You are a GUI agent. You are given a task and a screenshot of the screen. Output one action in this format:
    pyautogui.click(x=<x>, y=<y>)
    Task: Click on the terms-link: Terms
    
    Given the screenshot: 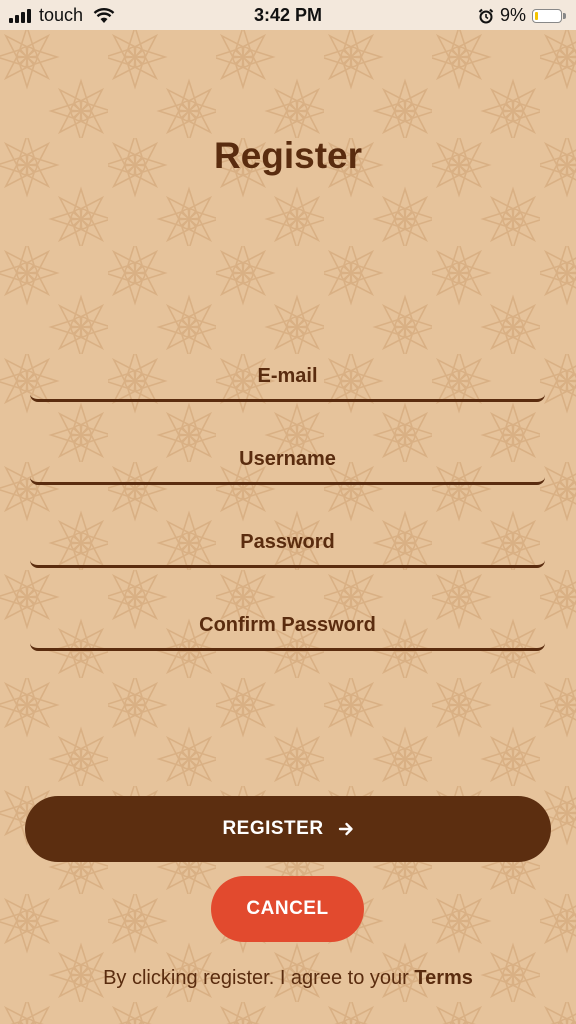 What is the action you would take?
    pyautogui.click(x=443, y=978)
    